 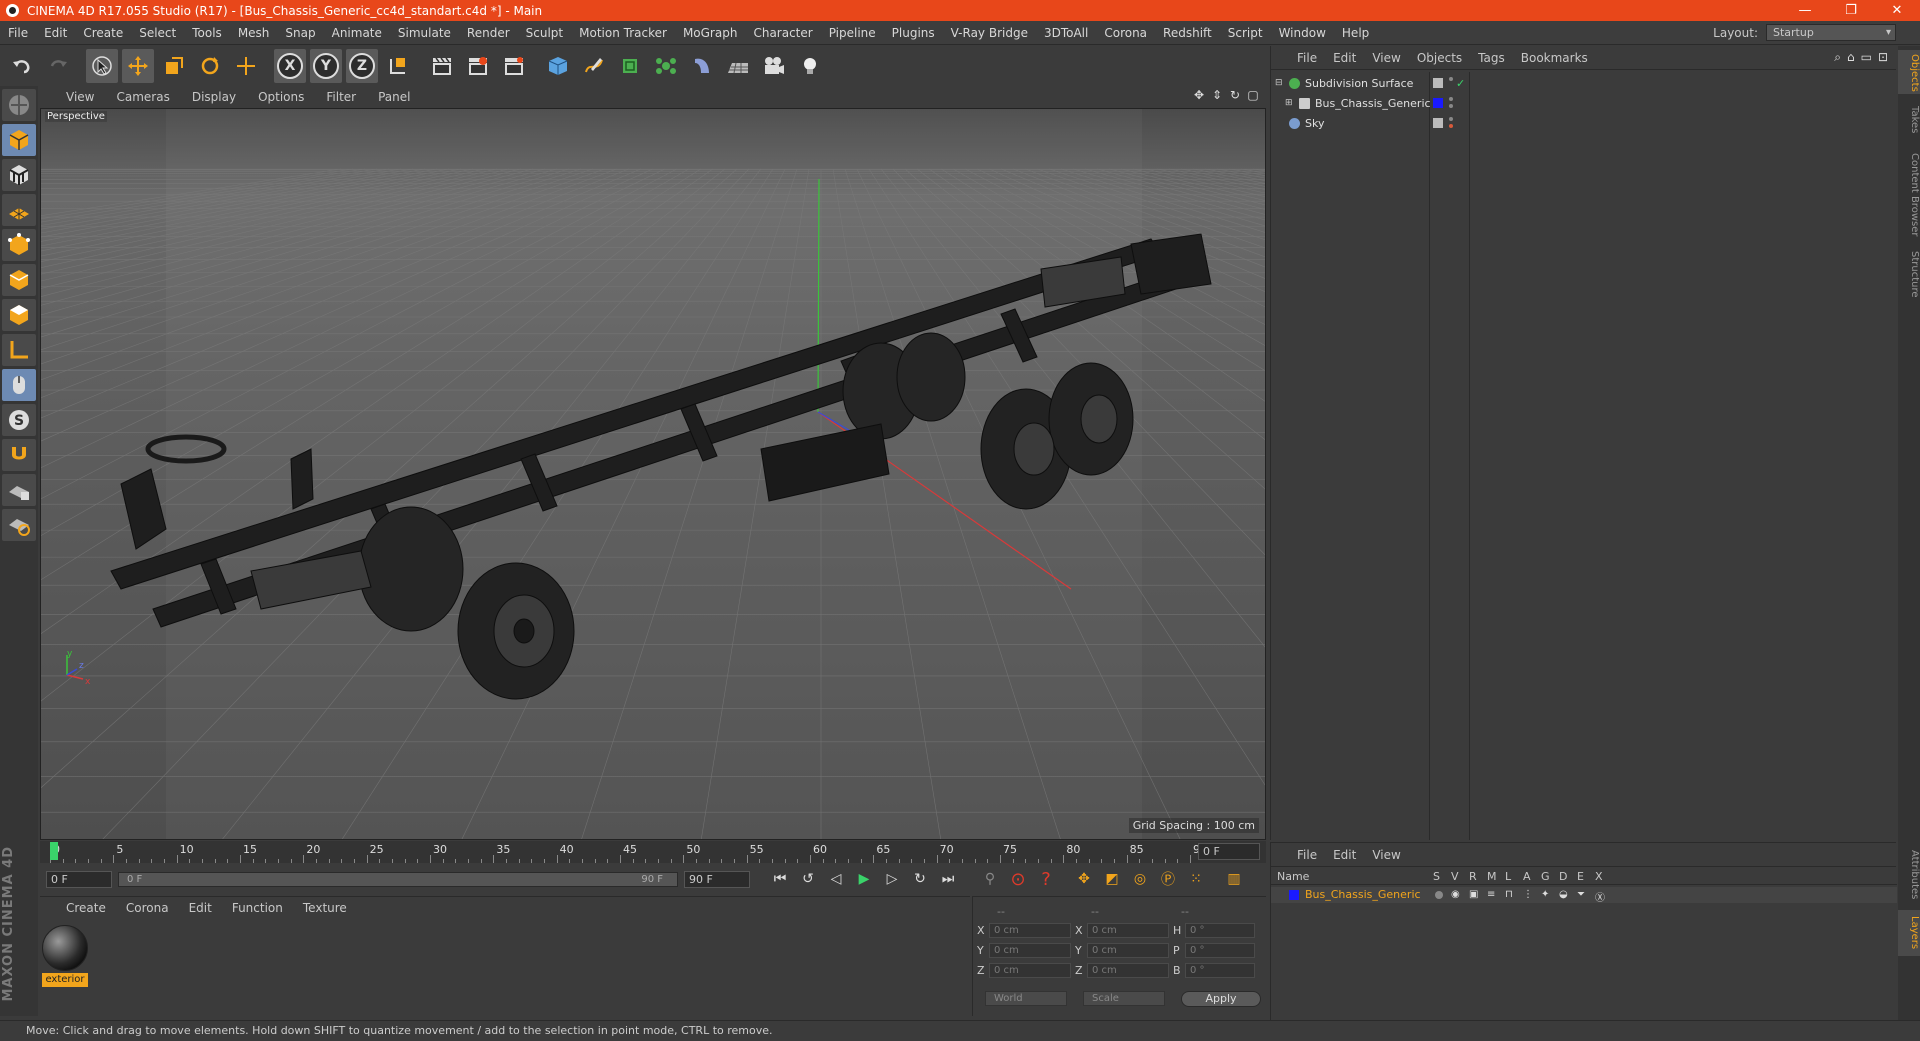 What do you see at coordinates (1220, 970) in the screenshot?
I see `rotation-b-field: 0 °` at bounding box center [1220, 970].